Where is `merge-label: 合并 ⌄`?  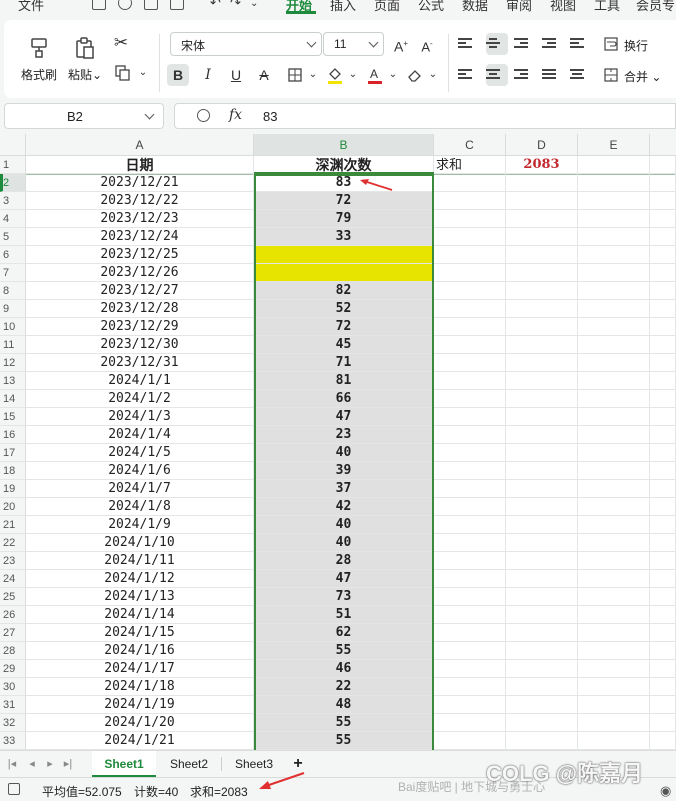
merge-label: 合并 ⌄ is located at coordinates (642, 76).